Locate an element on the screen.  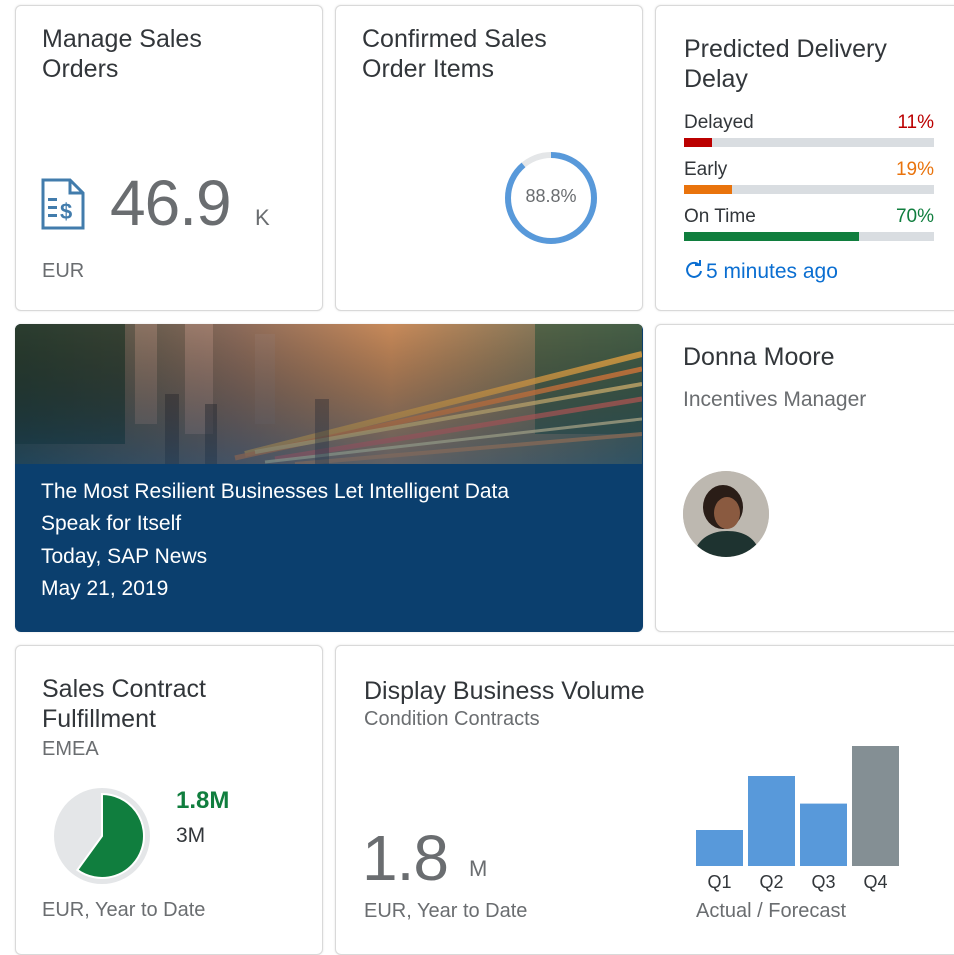
manage-sales-orders-tile: Manage Sales Orders $ 46.9 K EUR is located at coordinates (169, 158).